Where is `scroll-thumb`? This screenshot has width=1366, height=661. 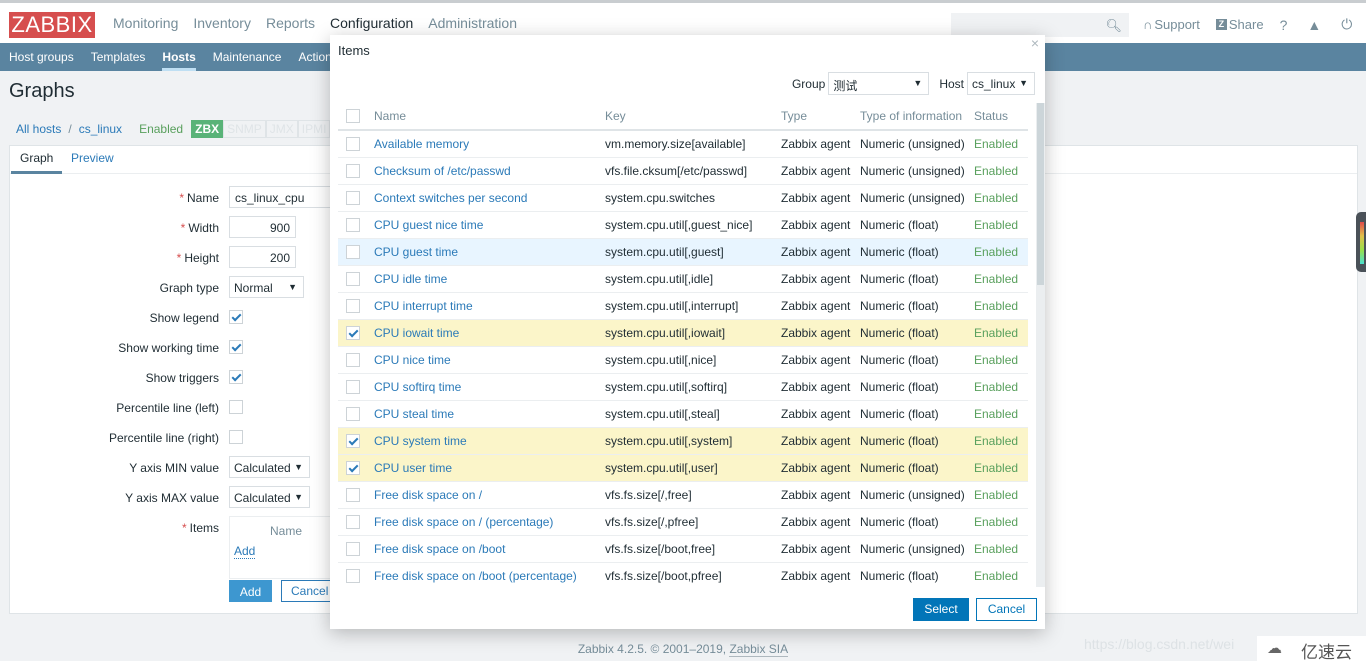
scroll-thumb is located at coordinates (1040, 194).